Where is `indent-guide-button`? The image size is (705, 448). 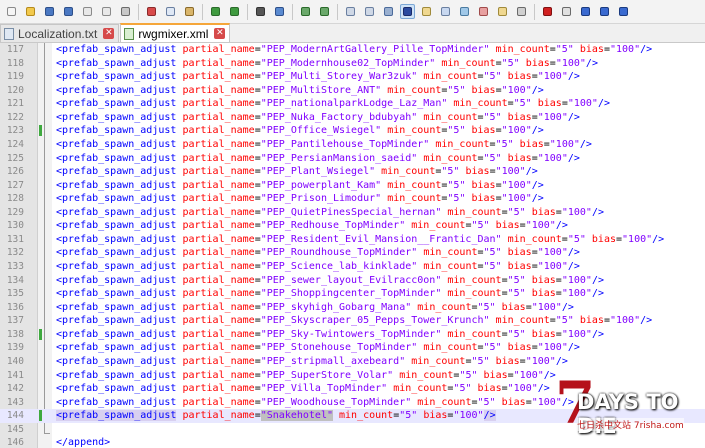 indent-guide-button is located at coordinates (426, 11).